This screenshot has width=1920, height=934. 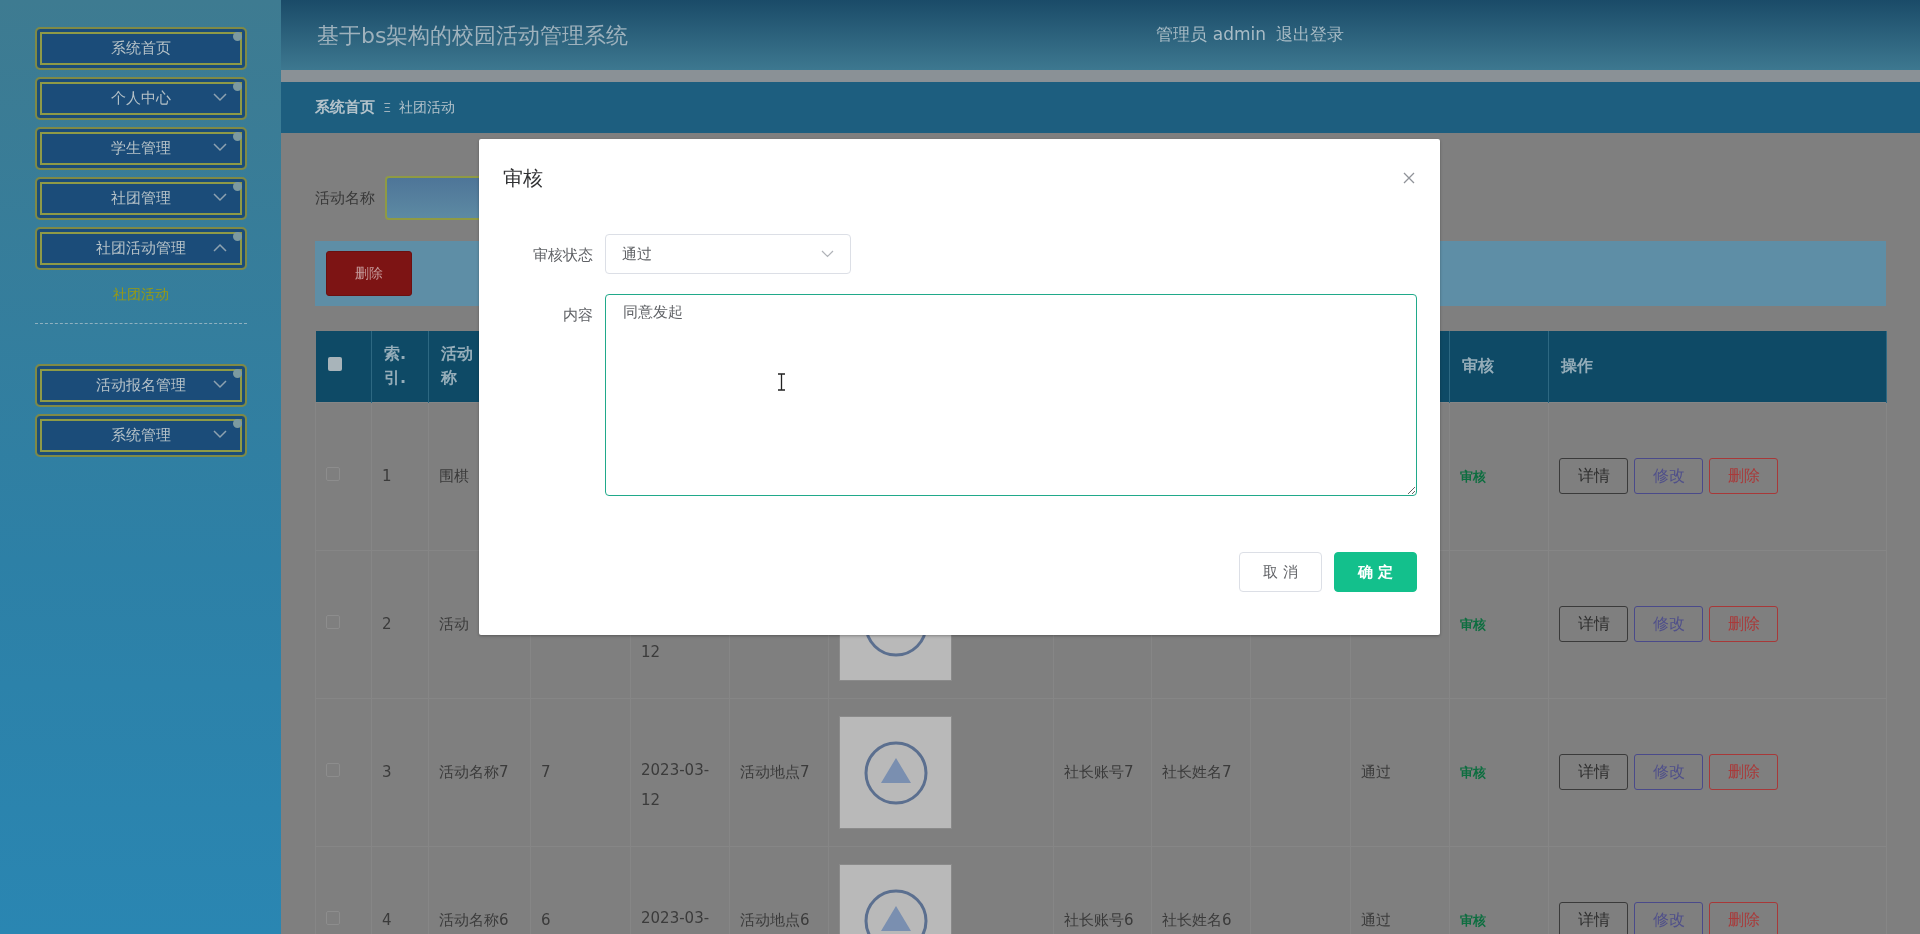 What do you see at coordinates (1280, 572) in the screenshot?
I see `cancel-button: 取 消` at bounding box center [1280, 572].